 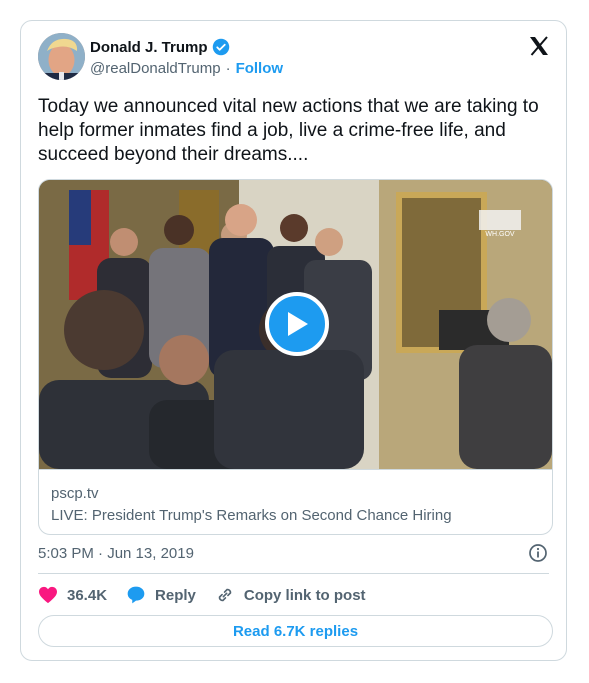 I want to click on copy-link-button: Copy link to post, so click(x=290, y=595).